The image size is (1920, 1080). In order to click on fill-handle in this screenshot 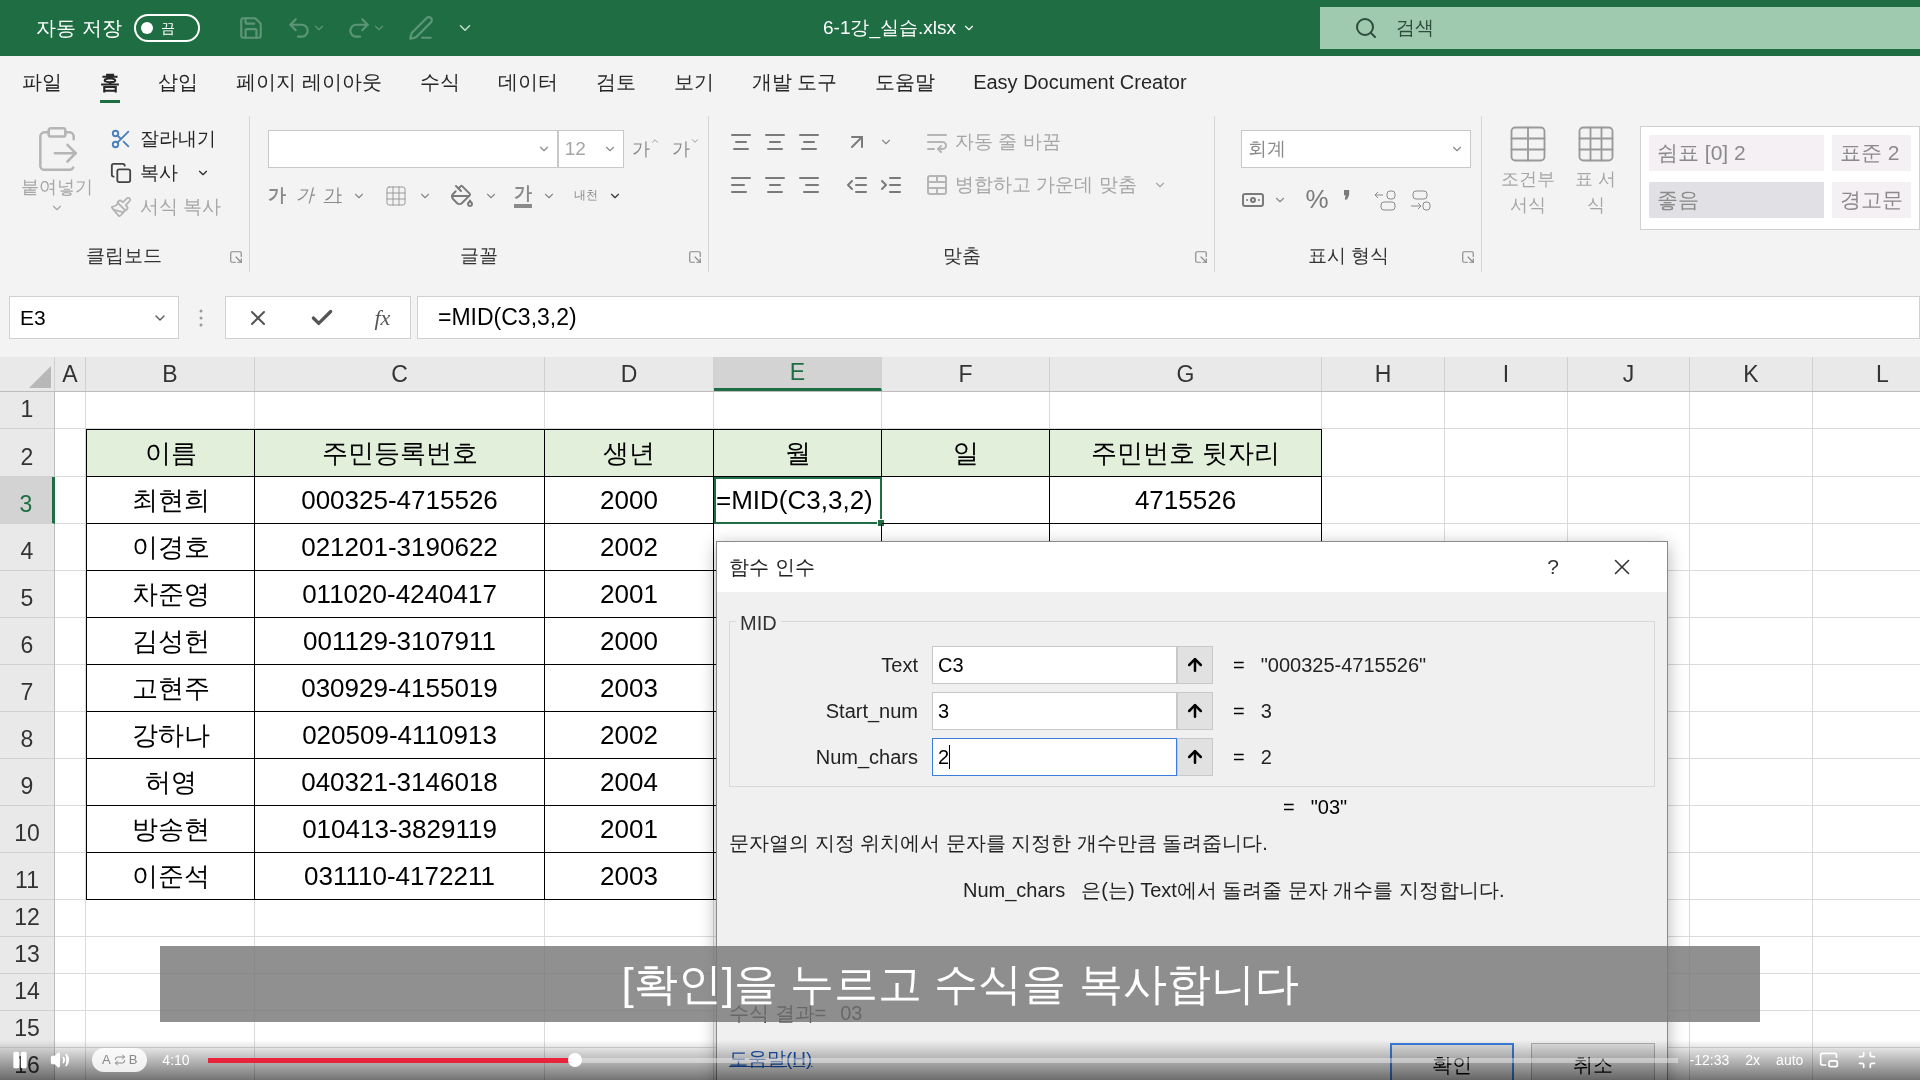, I will do `click(881, 523)`.